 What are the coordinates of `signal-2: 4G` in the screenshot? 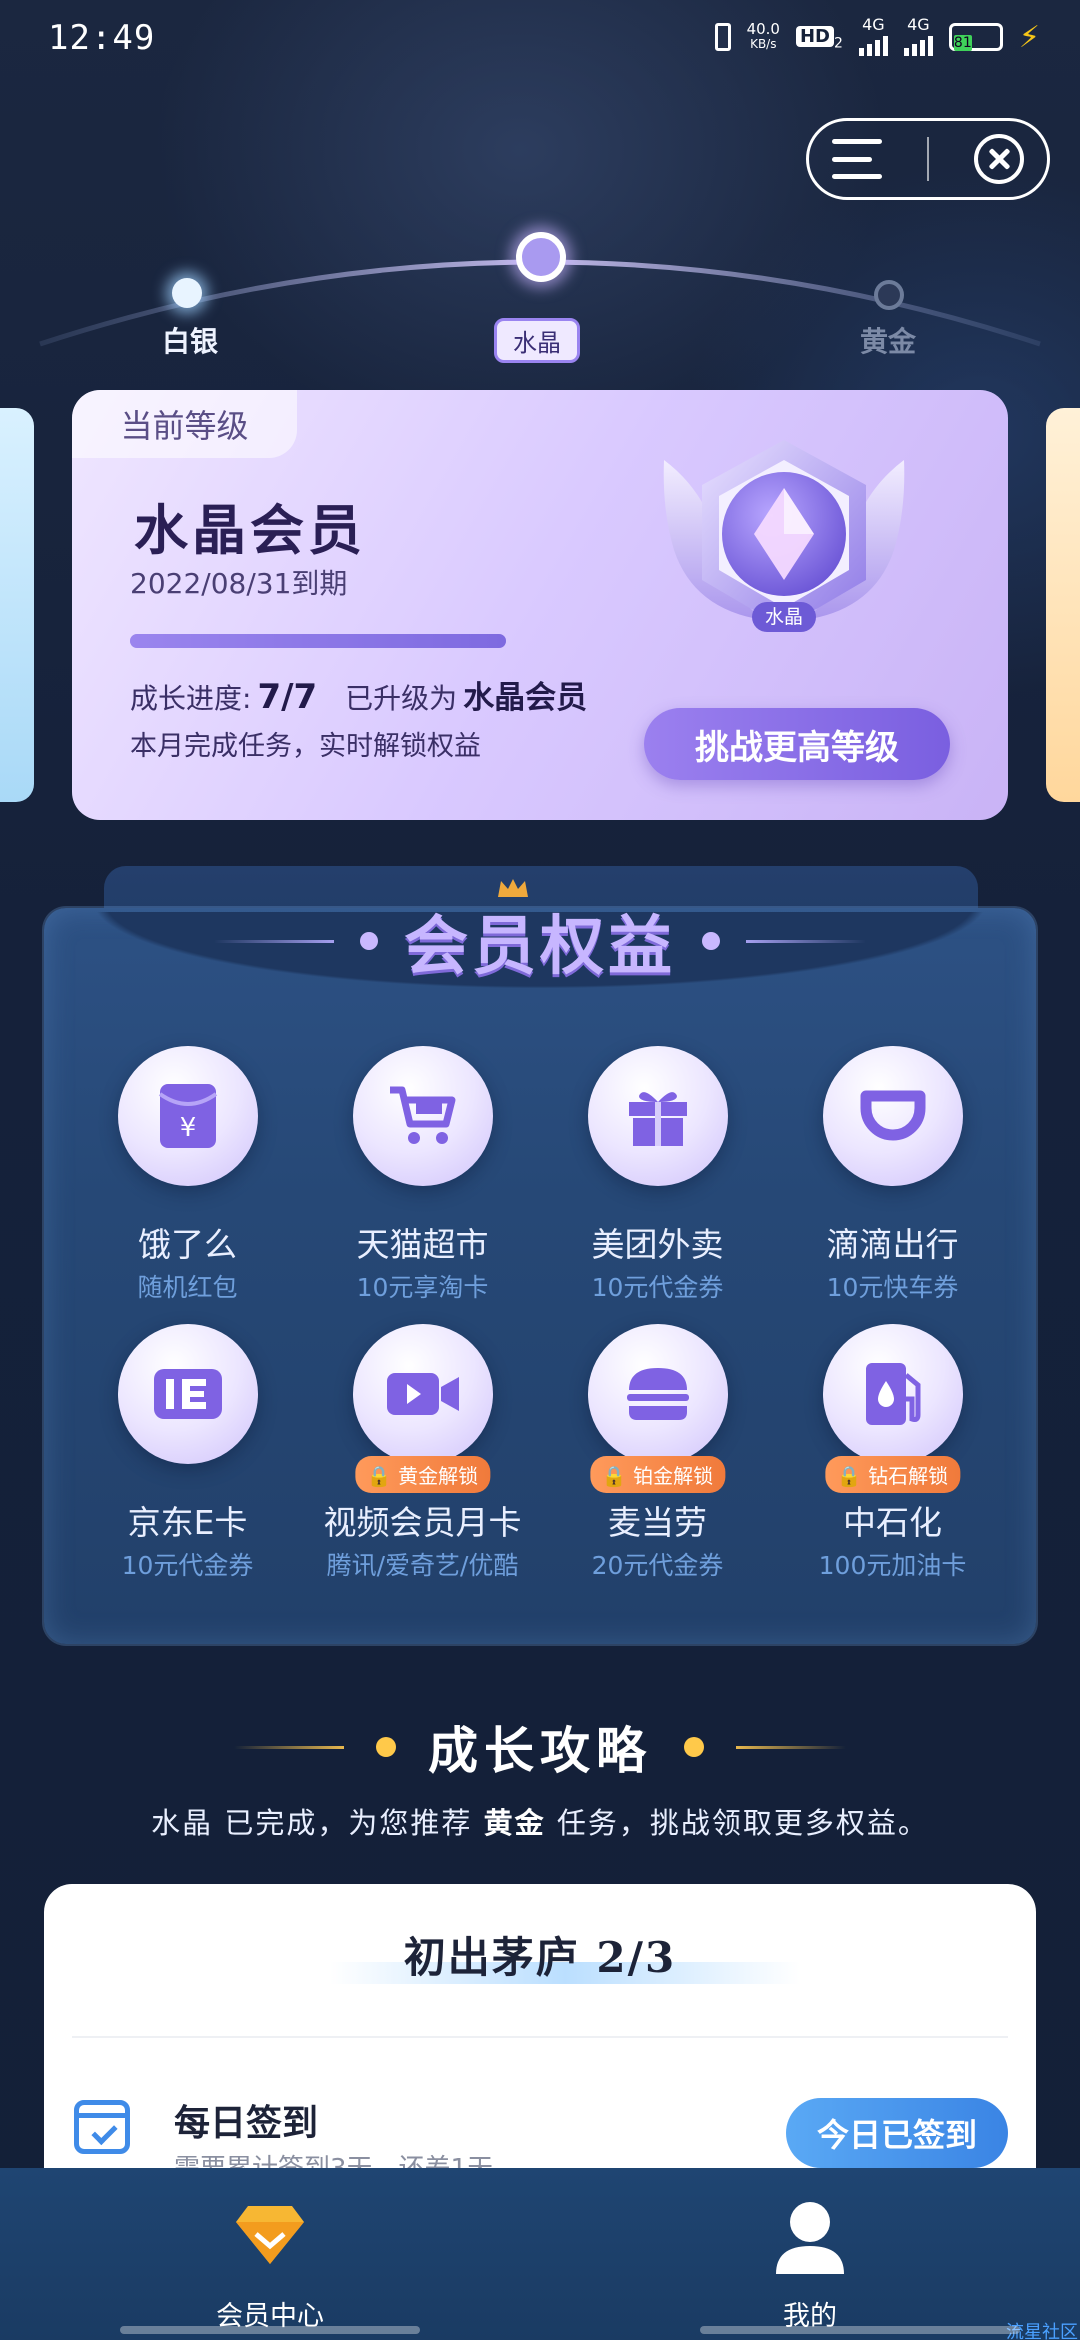 It's located at (918, 35).